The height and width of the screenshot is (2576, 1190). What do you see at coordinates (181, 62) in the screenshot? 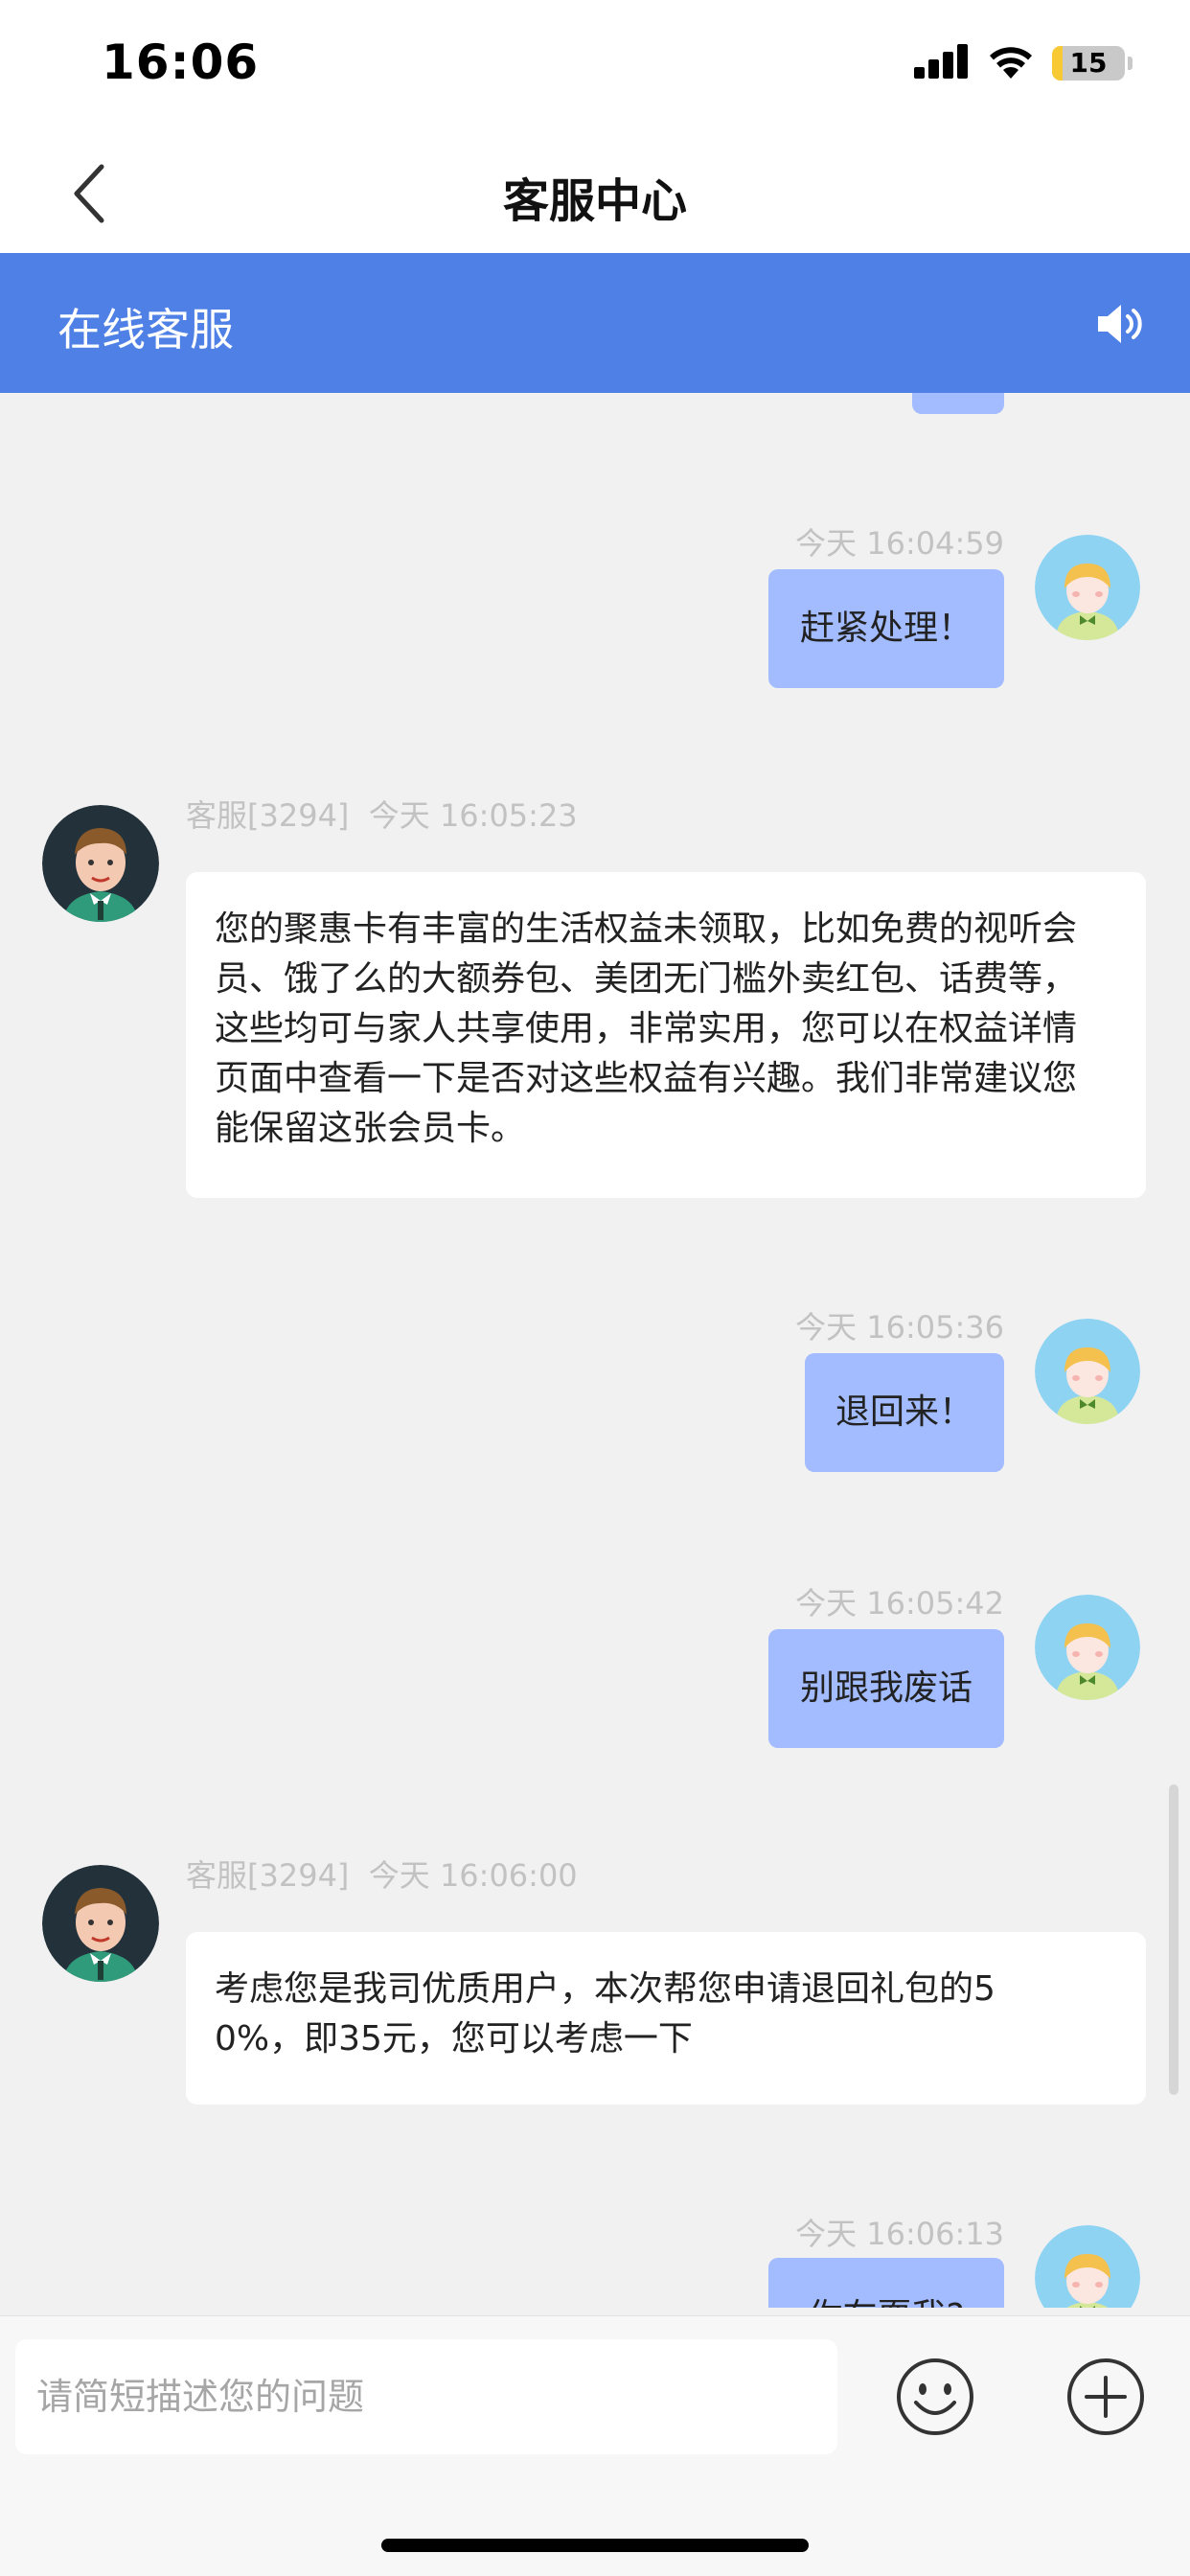
I see `status-time: 16:06` at bounding box center [181, 62].